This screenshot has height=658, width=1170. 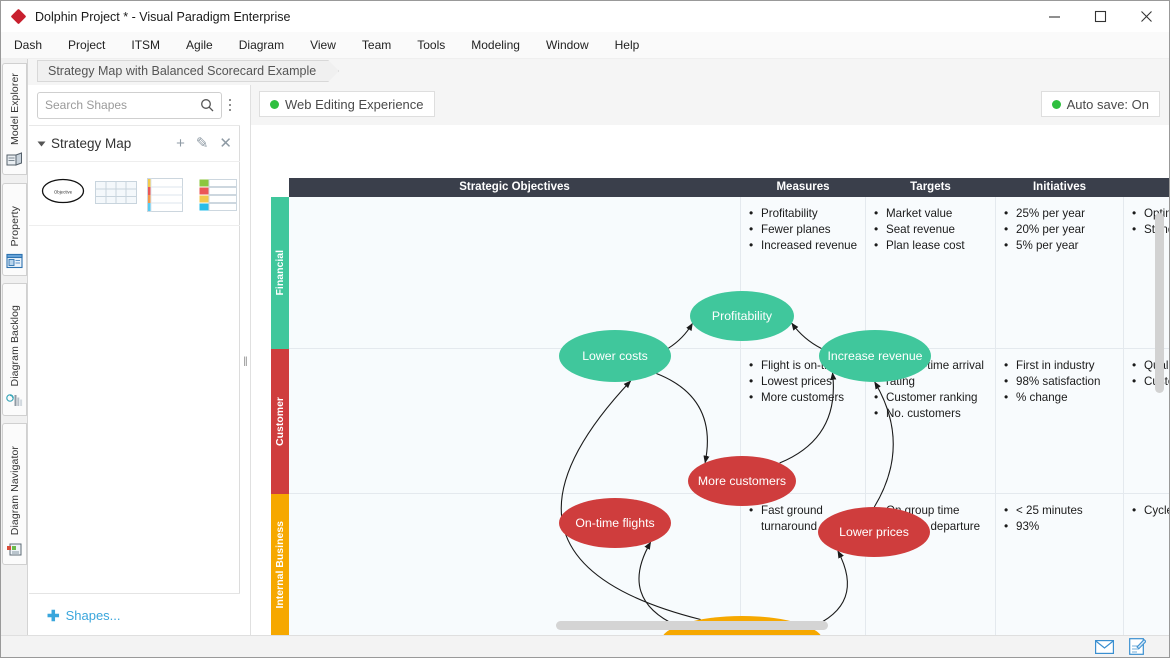 What do you see at coordinates (585, 646) in the screenshot?
I see `status-bar` at bounding box center [585, 646].